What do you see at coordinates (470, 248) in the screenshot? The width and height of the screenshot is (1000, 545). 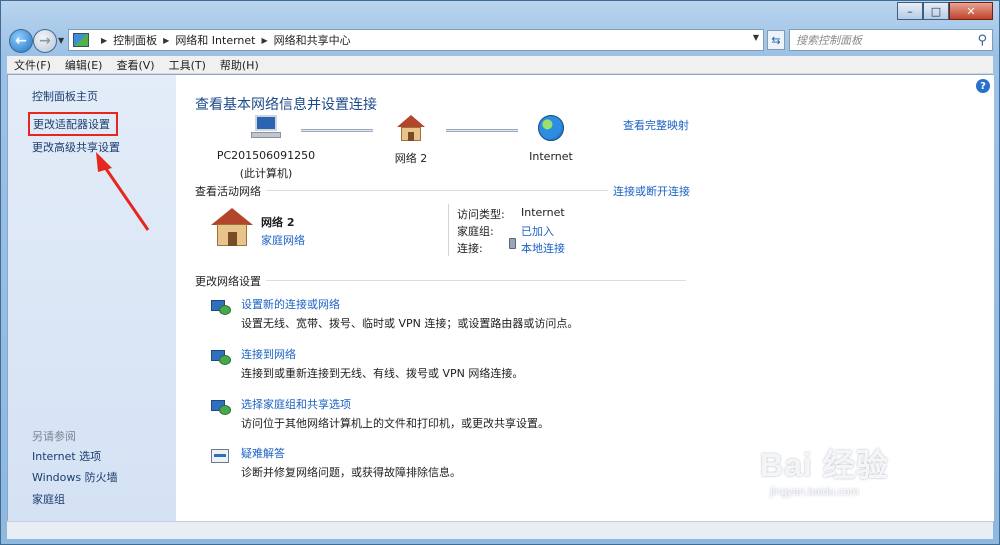 I see `connection-label: 连接:` at bounding box center [470, 248].